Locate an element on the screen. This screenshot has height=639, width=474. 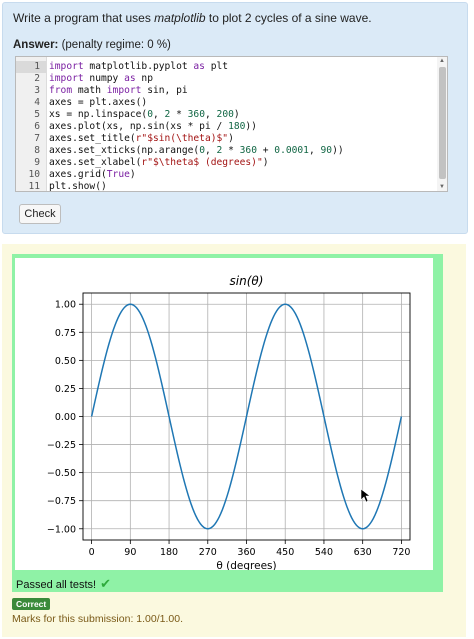
scroll-up-icon: ▲ is located at coordinates (442, 61).